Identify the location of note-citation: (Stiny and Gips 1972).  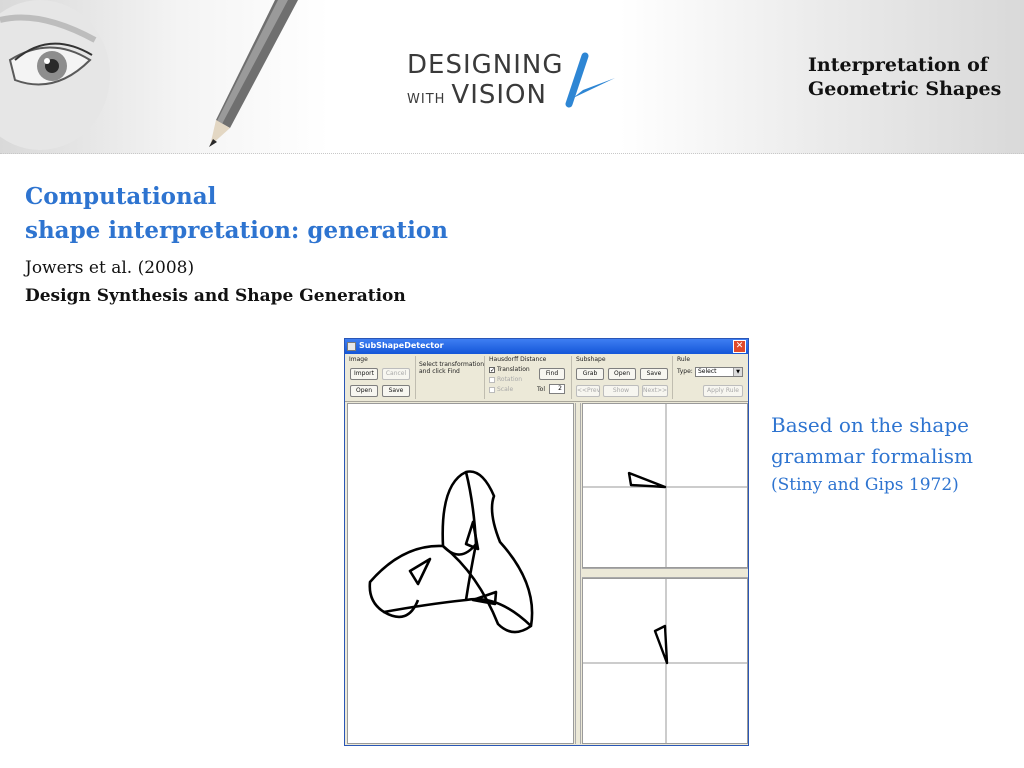
(865, 485).